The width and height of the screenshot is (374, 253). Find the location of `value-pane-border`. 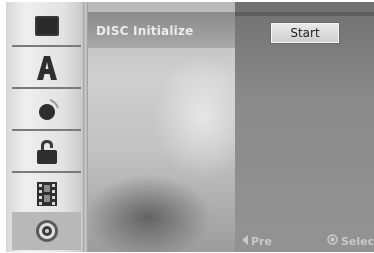

value-pane-border is located at coordinates (304, 14).